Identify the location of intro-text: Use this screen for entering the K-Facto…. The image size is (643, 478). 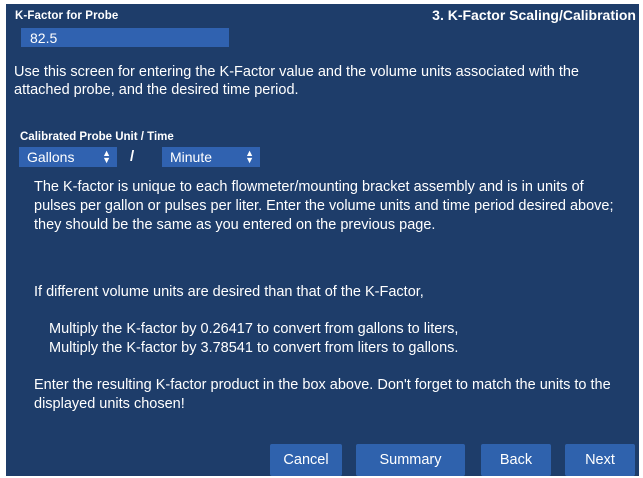
(296, 81).